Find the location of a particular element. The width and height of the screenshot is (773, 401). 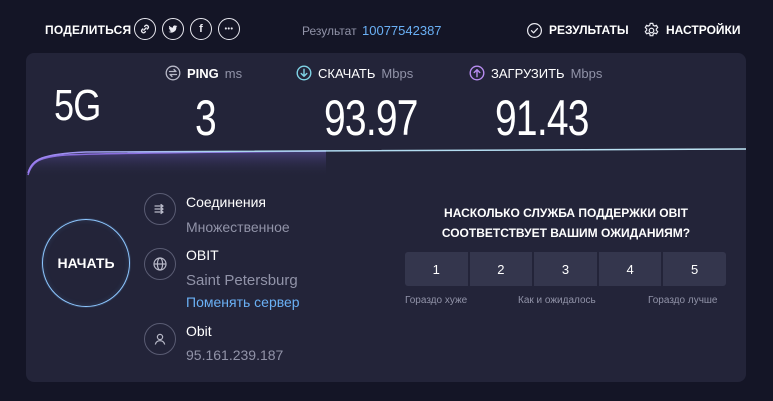

results-label: РЕЗУЛЬТАТЫ is located at coordinates (589, 30).